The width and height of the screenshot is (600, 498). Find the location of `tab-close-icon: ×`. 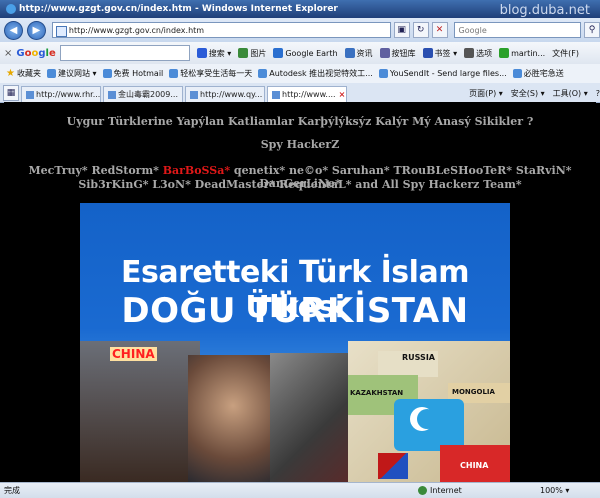

tab-close-icon: × is located at coordinates (342, 94).